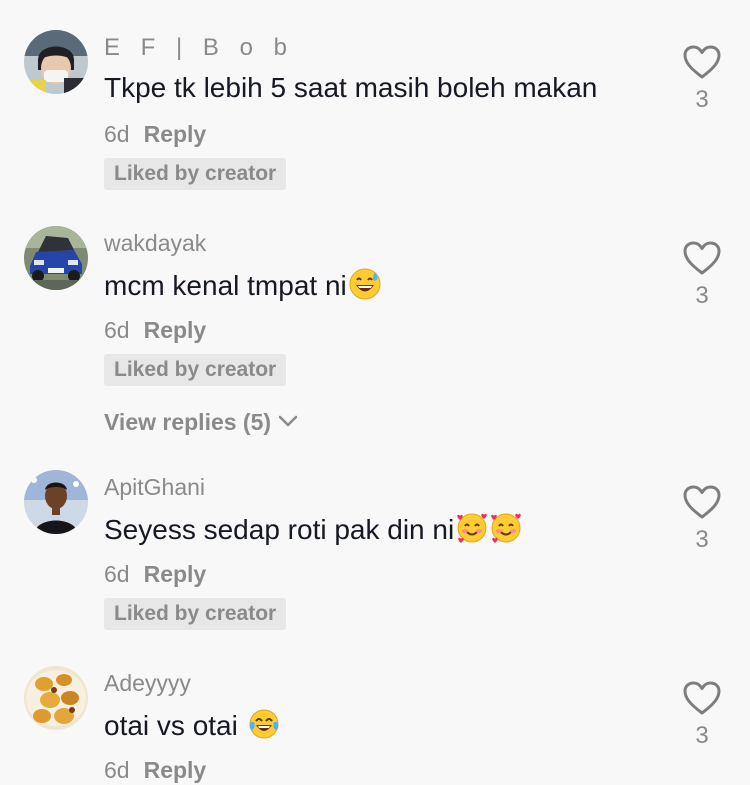 This screenshot has height=785, width=750. I want to click on comment-text-content: mcm kenal tmpat ni, so click(225, 285).